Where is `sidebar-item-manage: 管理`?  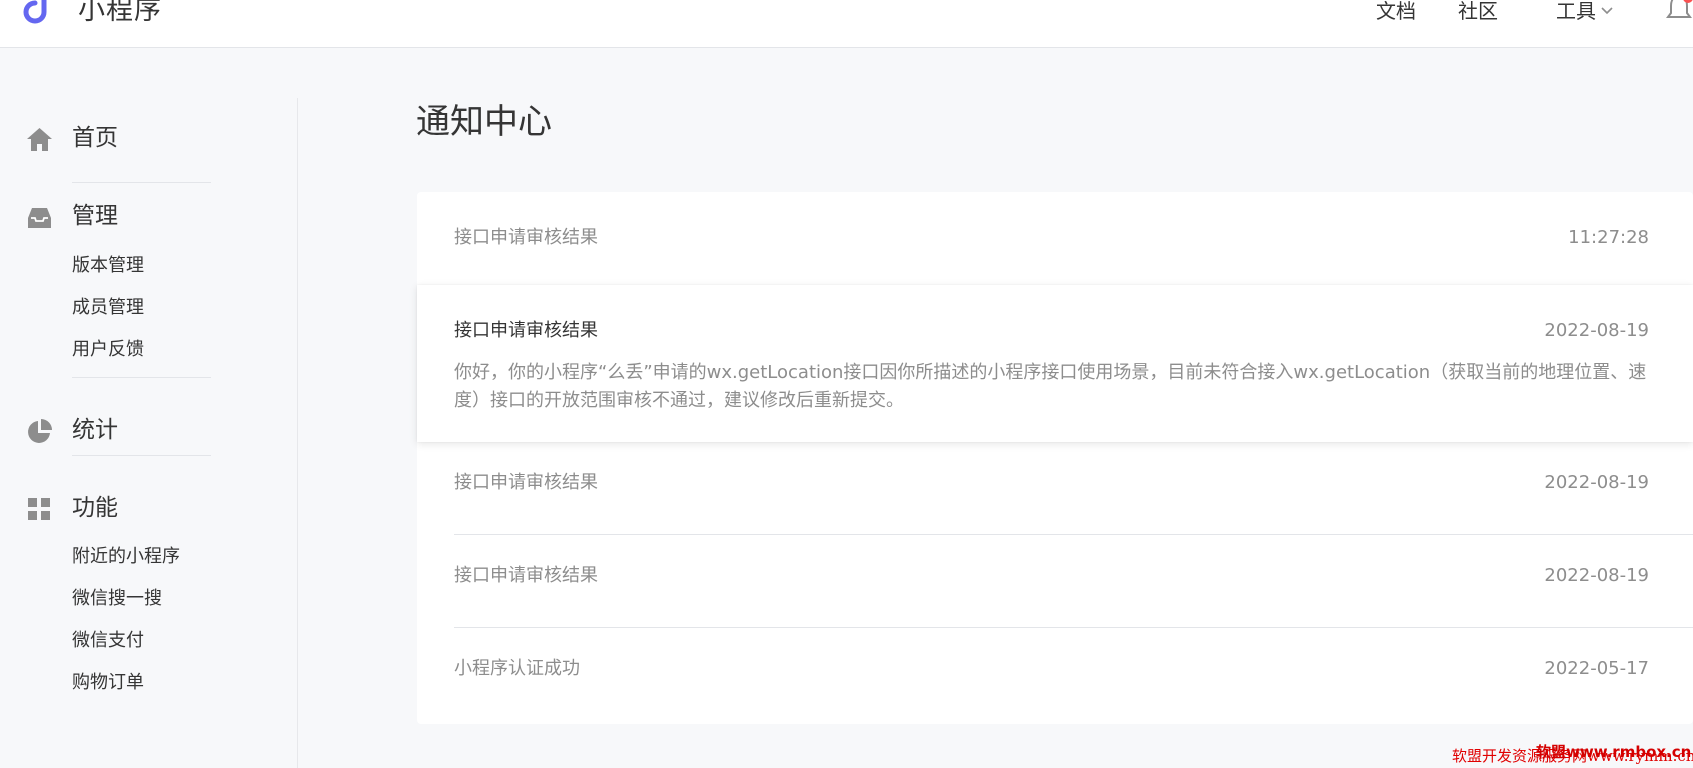
sidebar-item-manage: 管理 is located at coordinates (149, 217).